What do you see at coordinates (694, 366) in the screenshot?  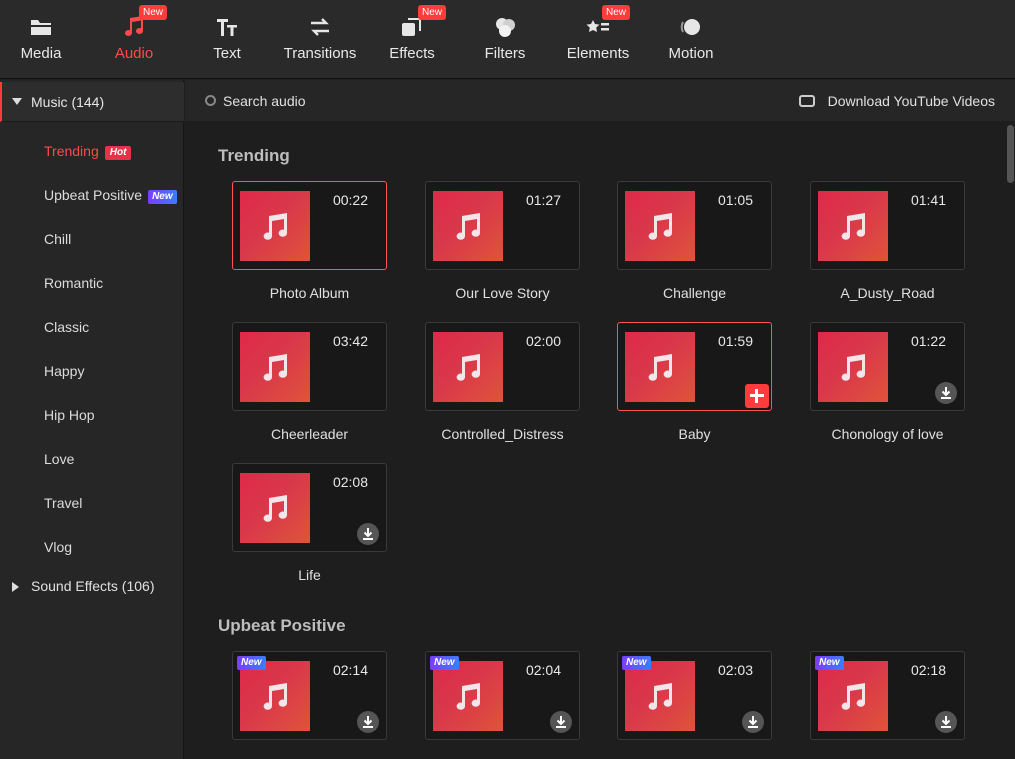 I see `audio-card: 01:59` at bounding box center [694, 366].